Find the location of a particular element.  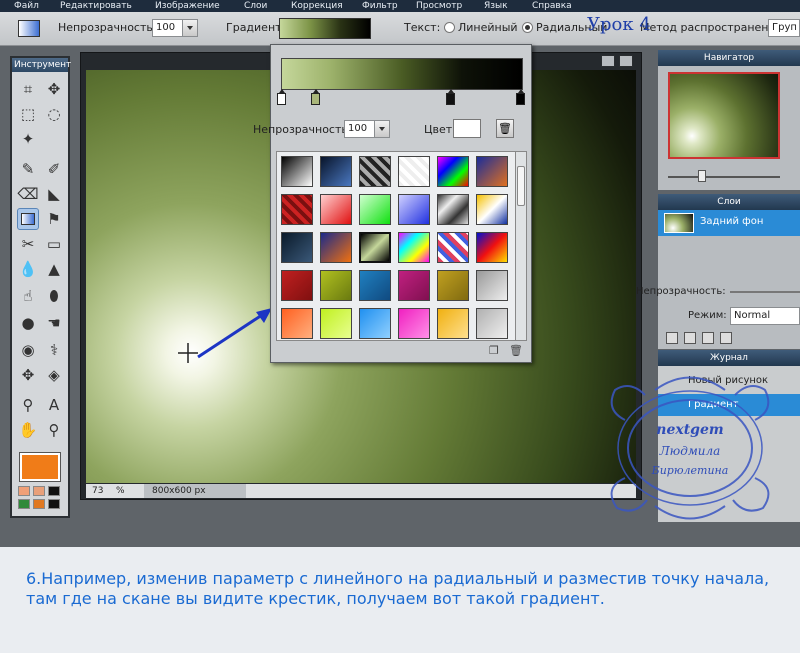

stamp-icon: ⚑ is located at coordinates (54, 219).